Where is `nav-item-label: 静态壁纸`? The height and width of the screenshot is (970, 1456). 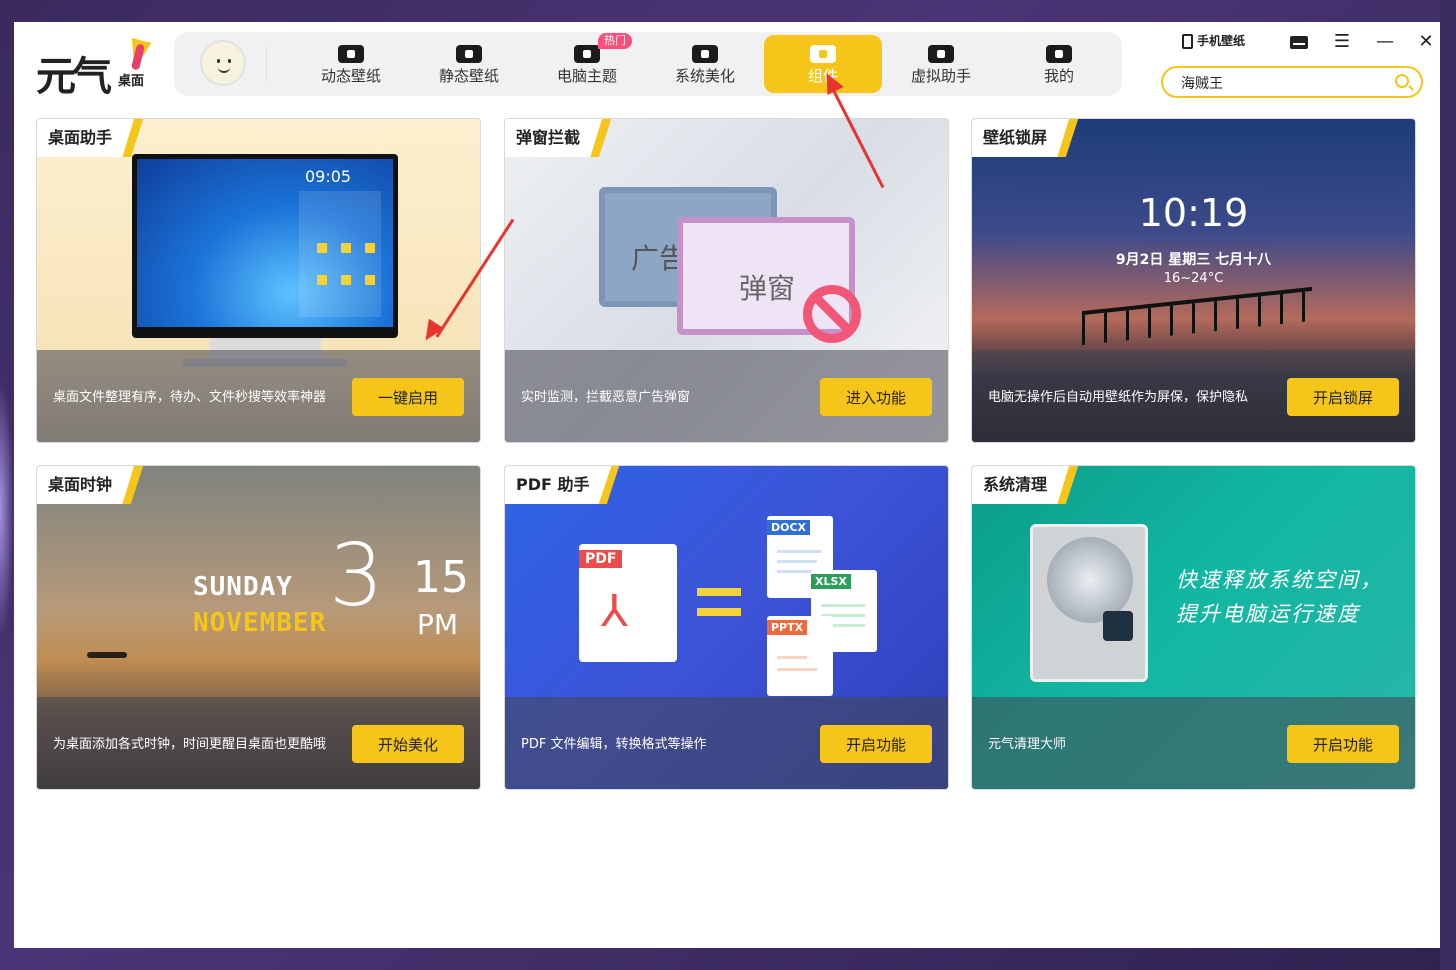 nav-item-label: 静态壁纸 is located at coordinates (468, 76).